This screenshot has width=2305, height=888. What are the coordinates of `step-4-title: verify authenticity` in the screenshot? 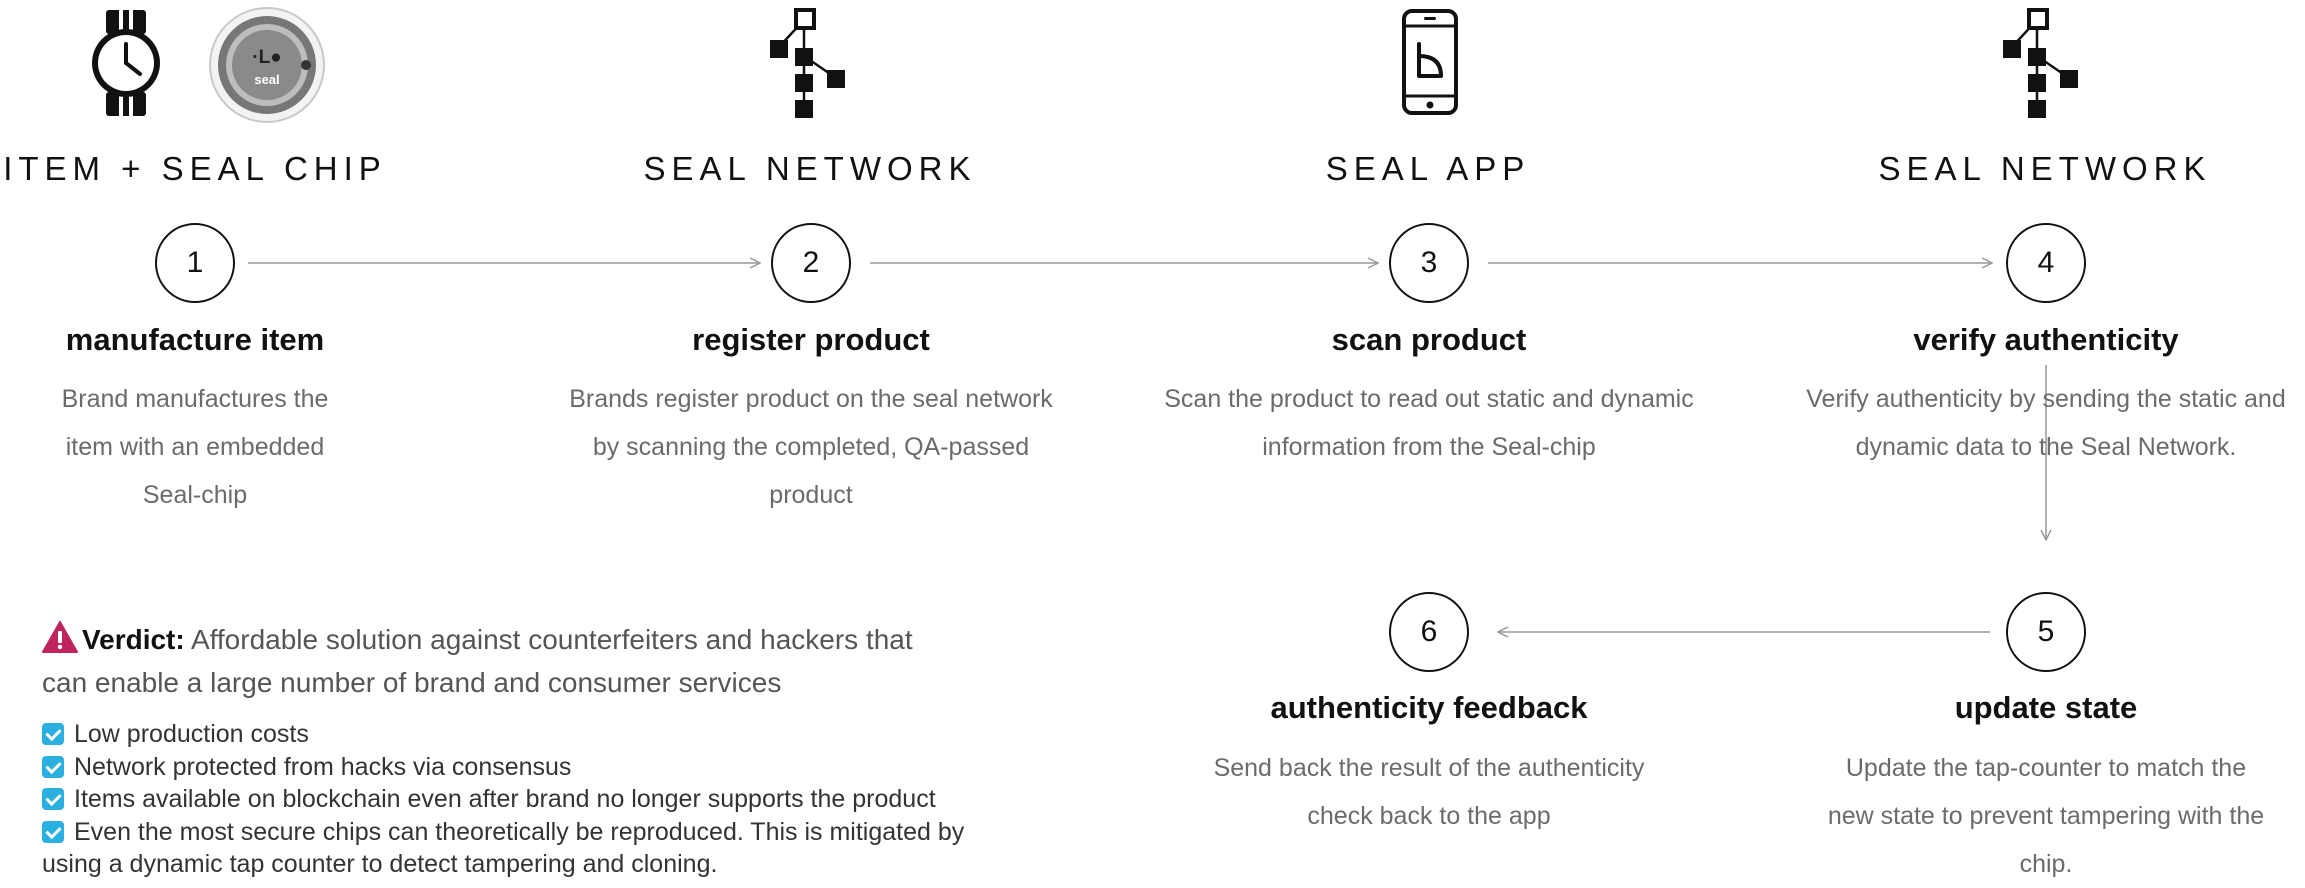 It's located at (2046, 339).